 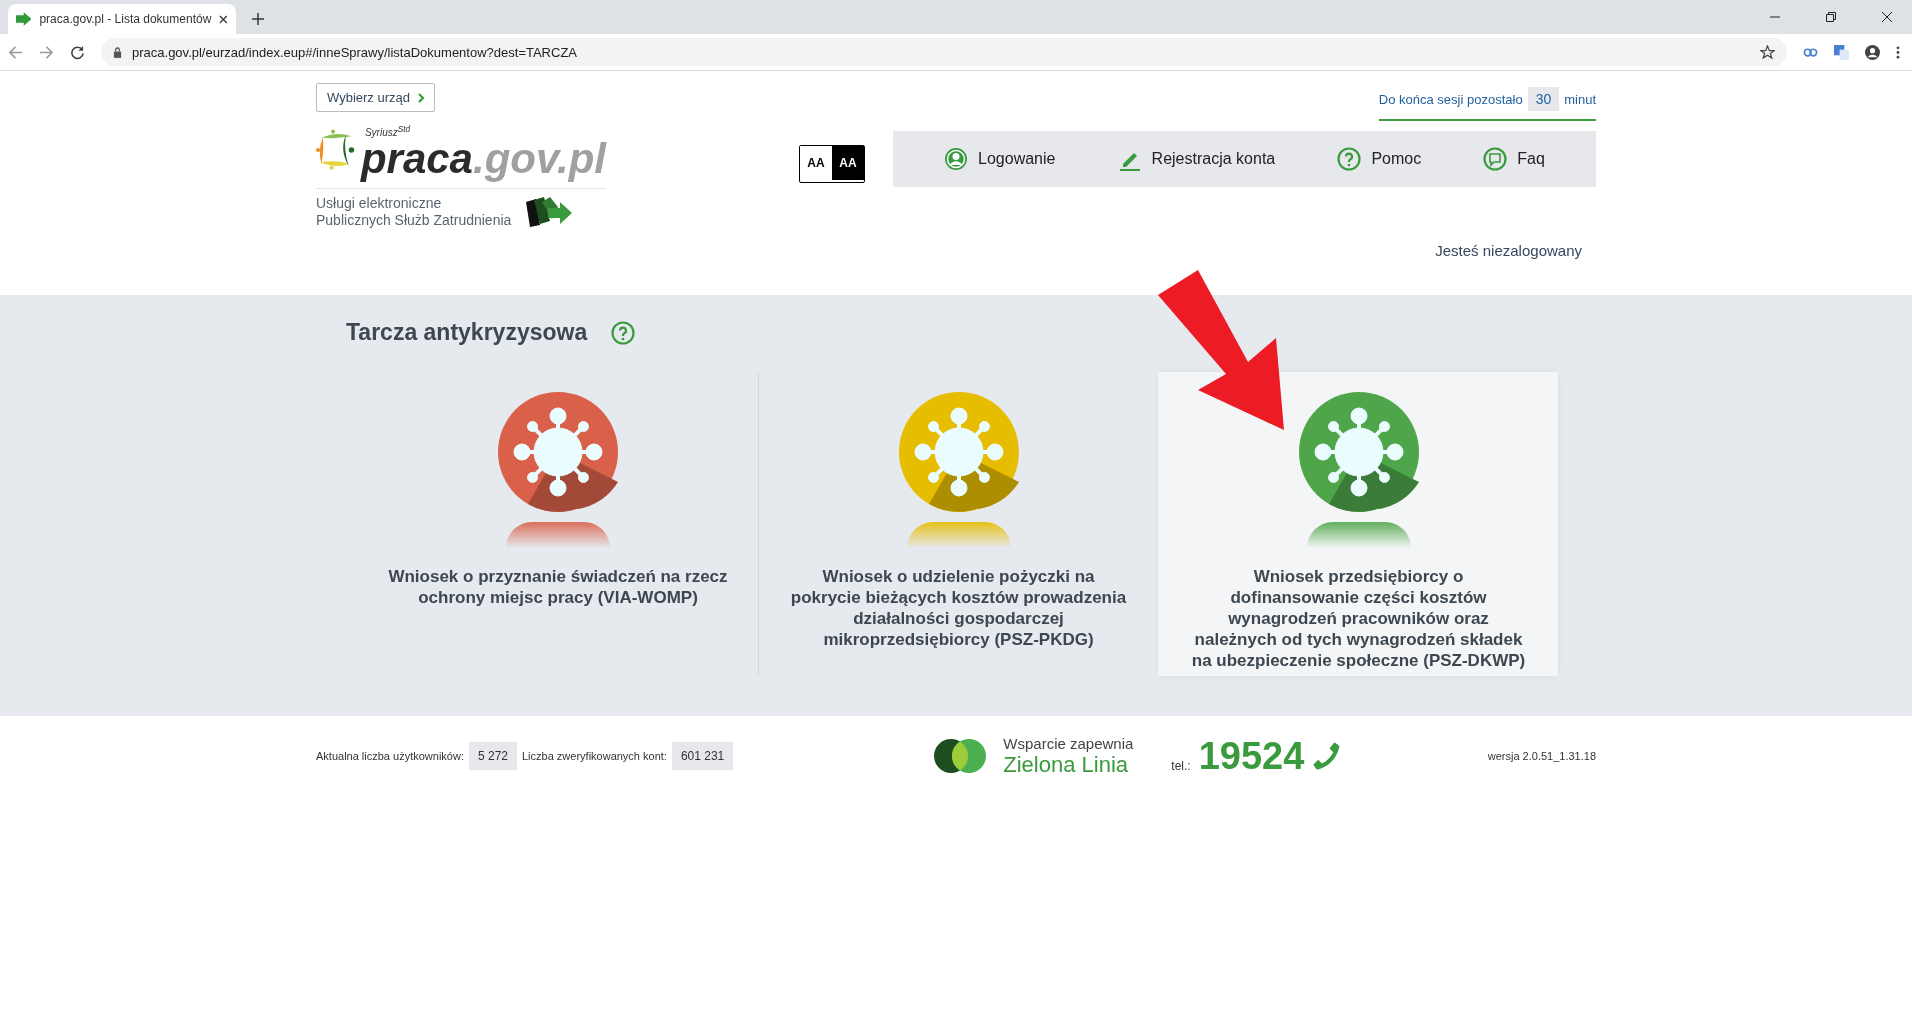 What do you see at coordinates (46, 52) in the screenshot?
I see `forward-icon` at bounding box center [46, 52].